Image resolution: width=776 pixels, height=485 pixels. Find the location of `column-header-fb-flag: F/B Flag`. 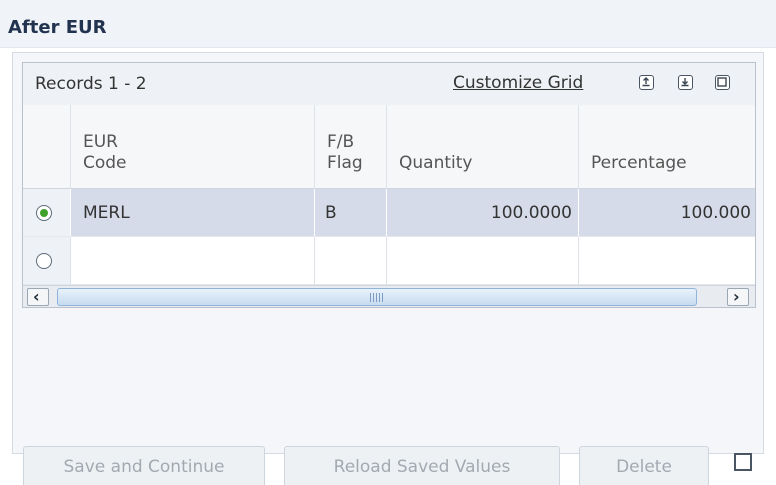

column-header-fb-flag: F/B Flag is located at coordinates (351, 147).